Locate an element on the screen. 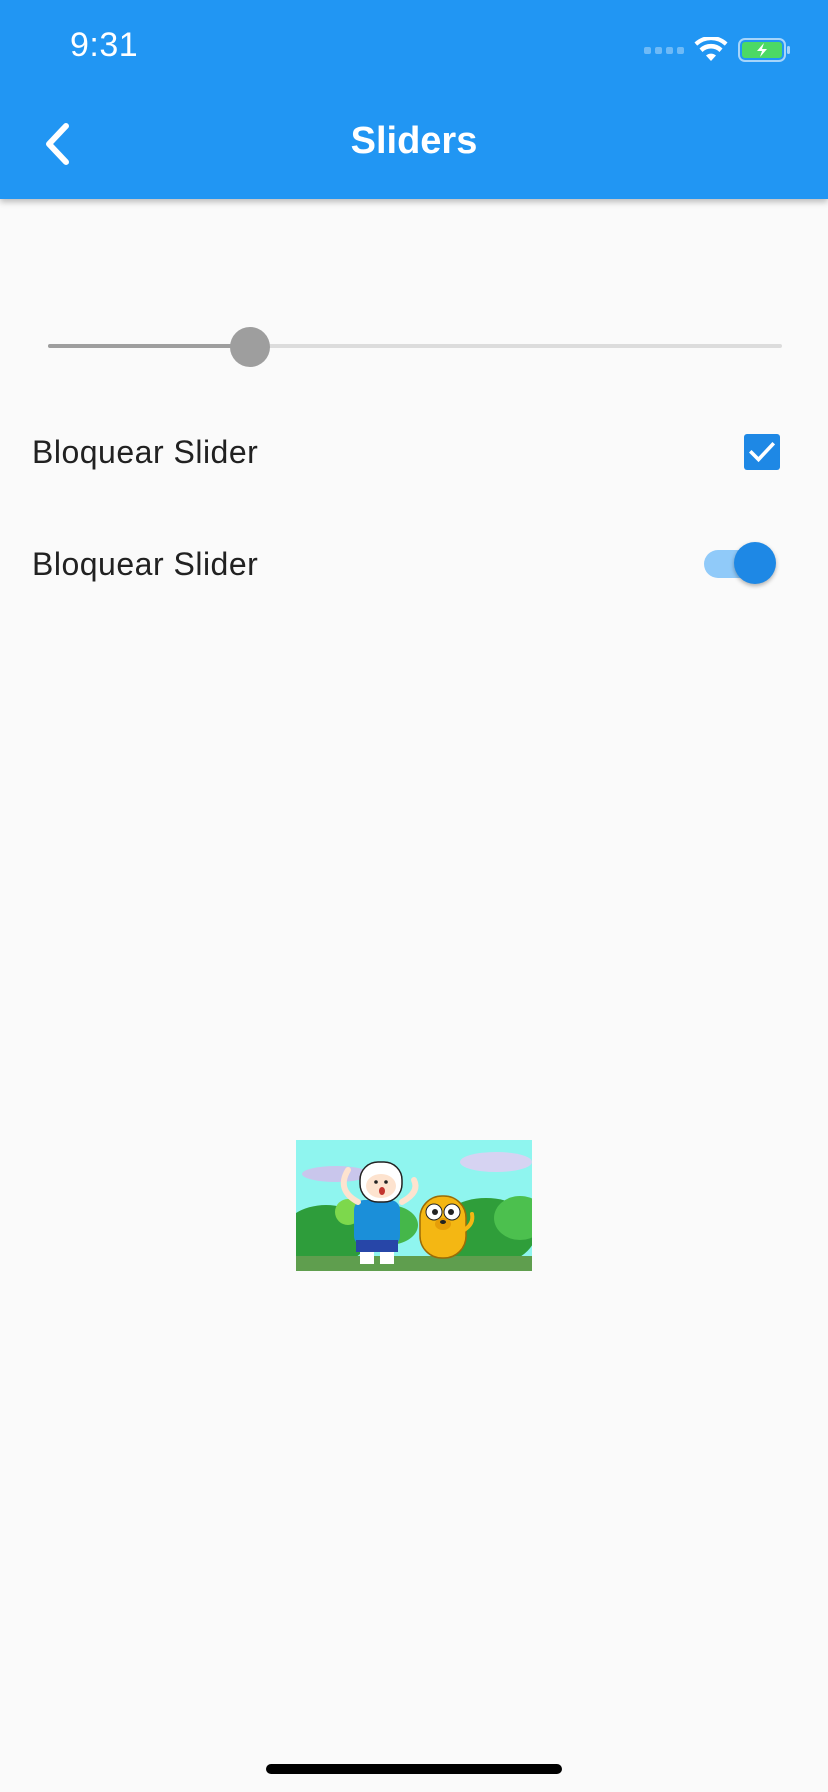 This screenshot has width=828, height=1792. value-slider is located at coordinates (415, 347).